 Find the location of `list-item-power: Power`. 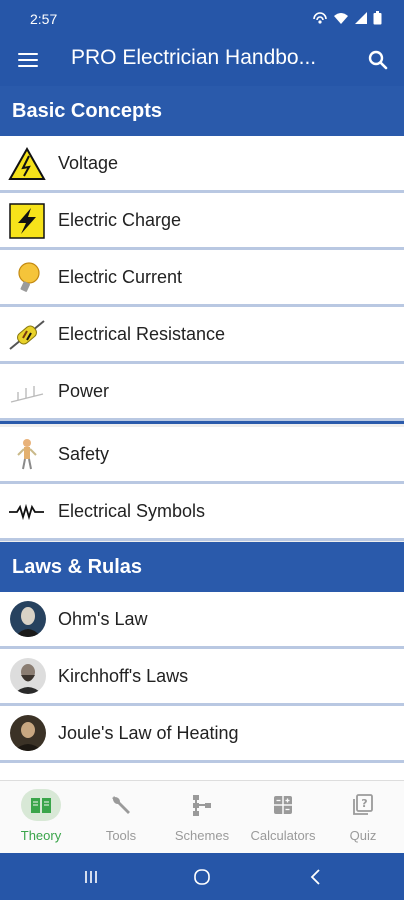

list-item-power: Power is located at coordinates (202, 392).